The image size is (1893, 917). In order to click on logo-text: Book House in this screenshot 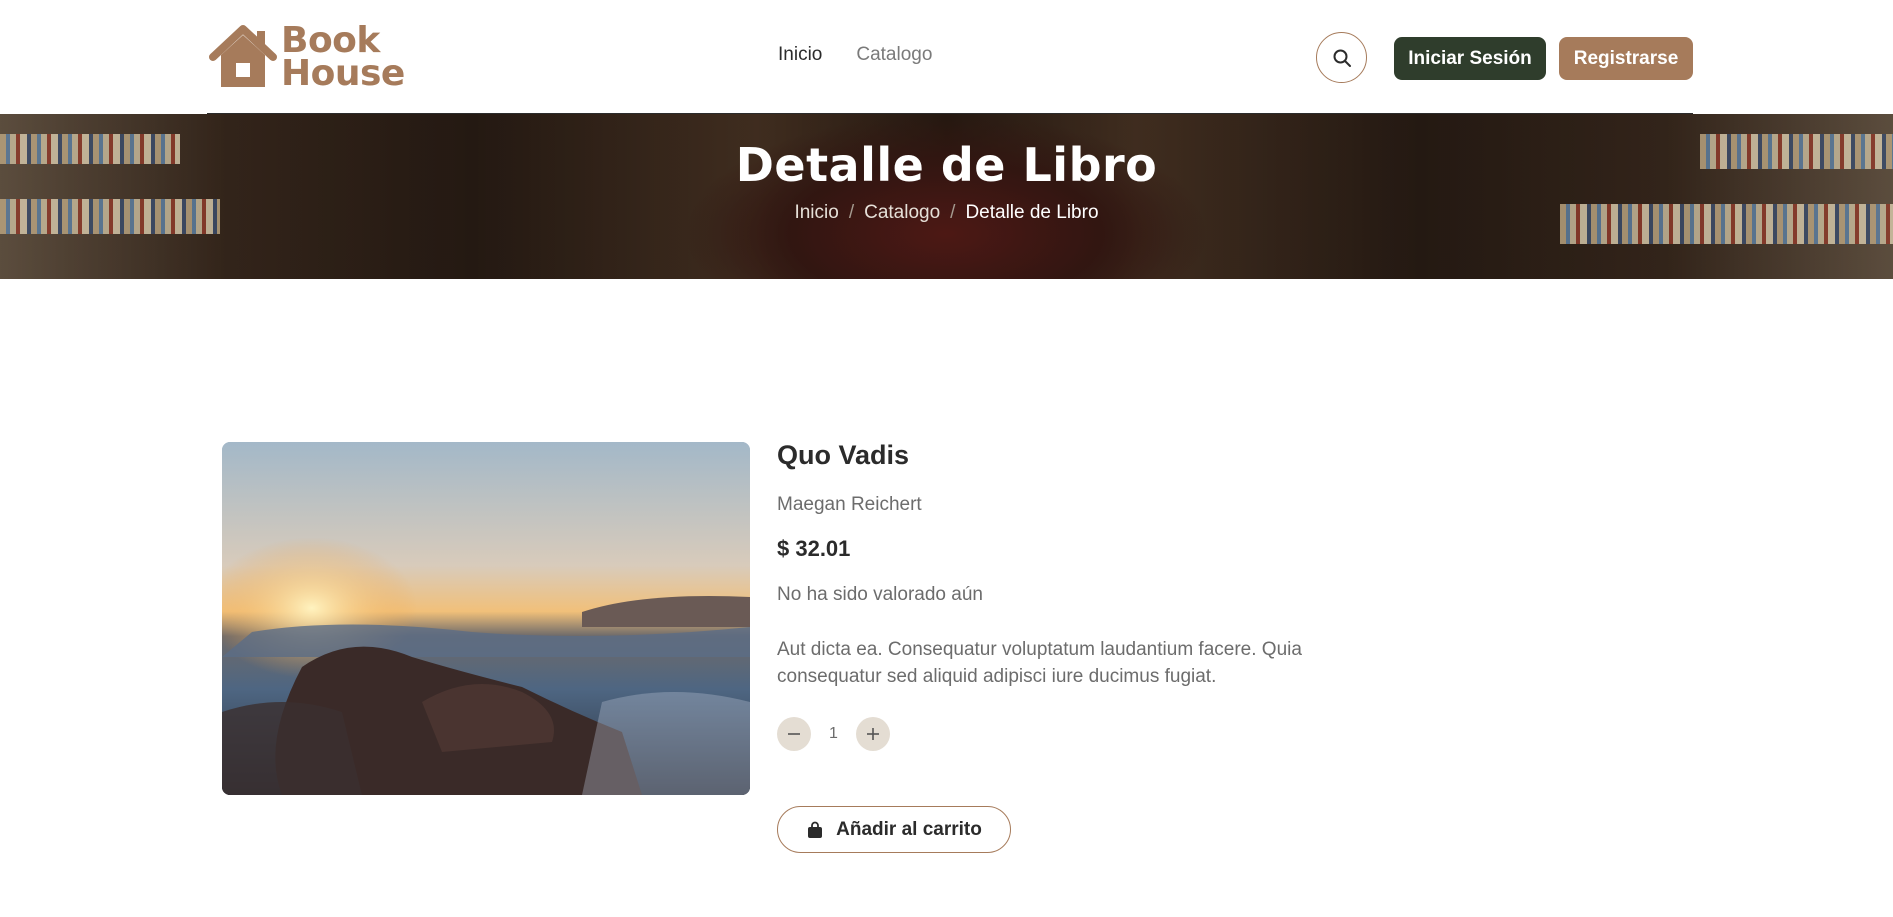, I will do `click(343, 58)`.